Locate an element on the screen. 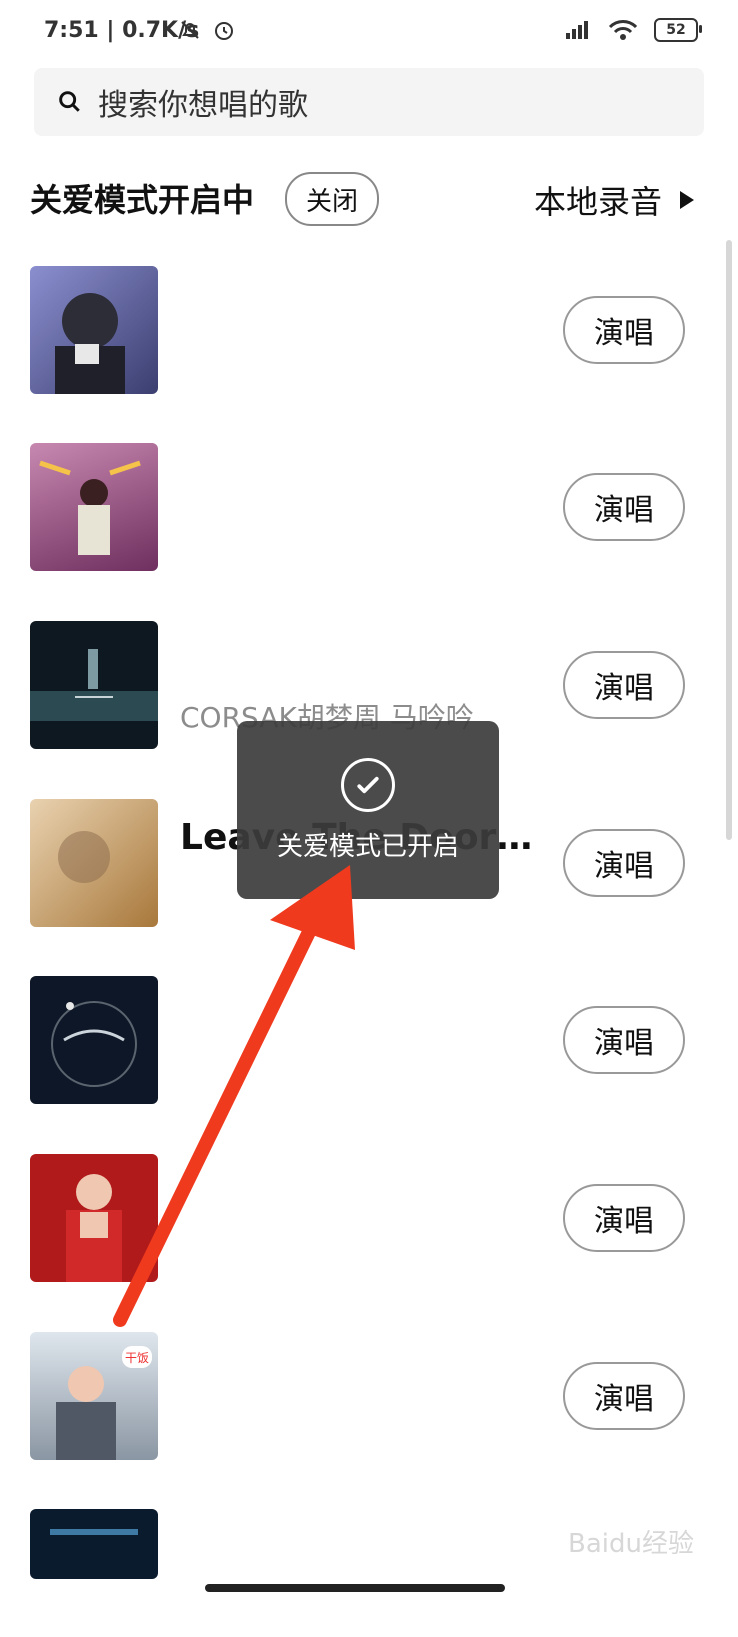  baidu-watermark: Baidu经验 is located at coordinates (631, 1544).